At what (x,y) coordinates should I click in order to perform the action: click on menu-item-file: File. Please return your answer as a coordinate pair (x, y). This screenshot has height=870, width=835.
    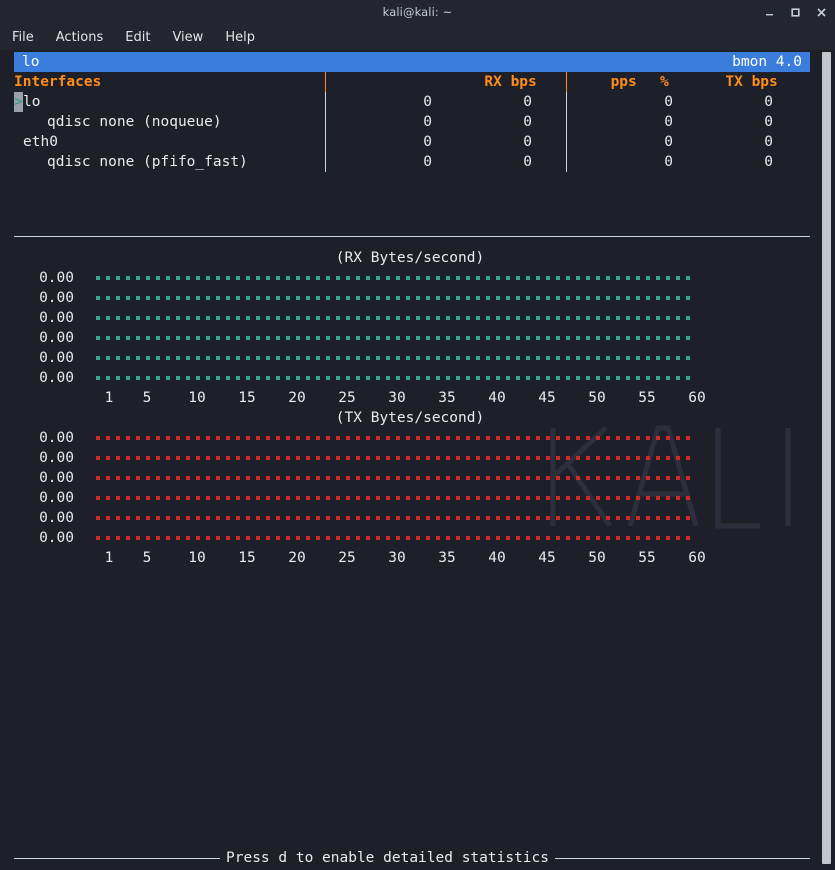
    Looking at the image, I should click on (23, 37).